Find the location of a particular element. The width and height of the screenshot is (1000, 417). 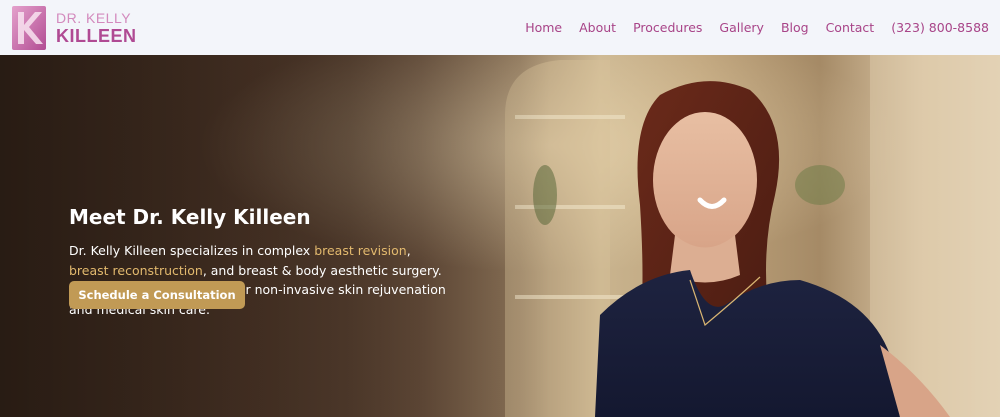

nav-link-contact: Contact is located at coordinates (850, 27).